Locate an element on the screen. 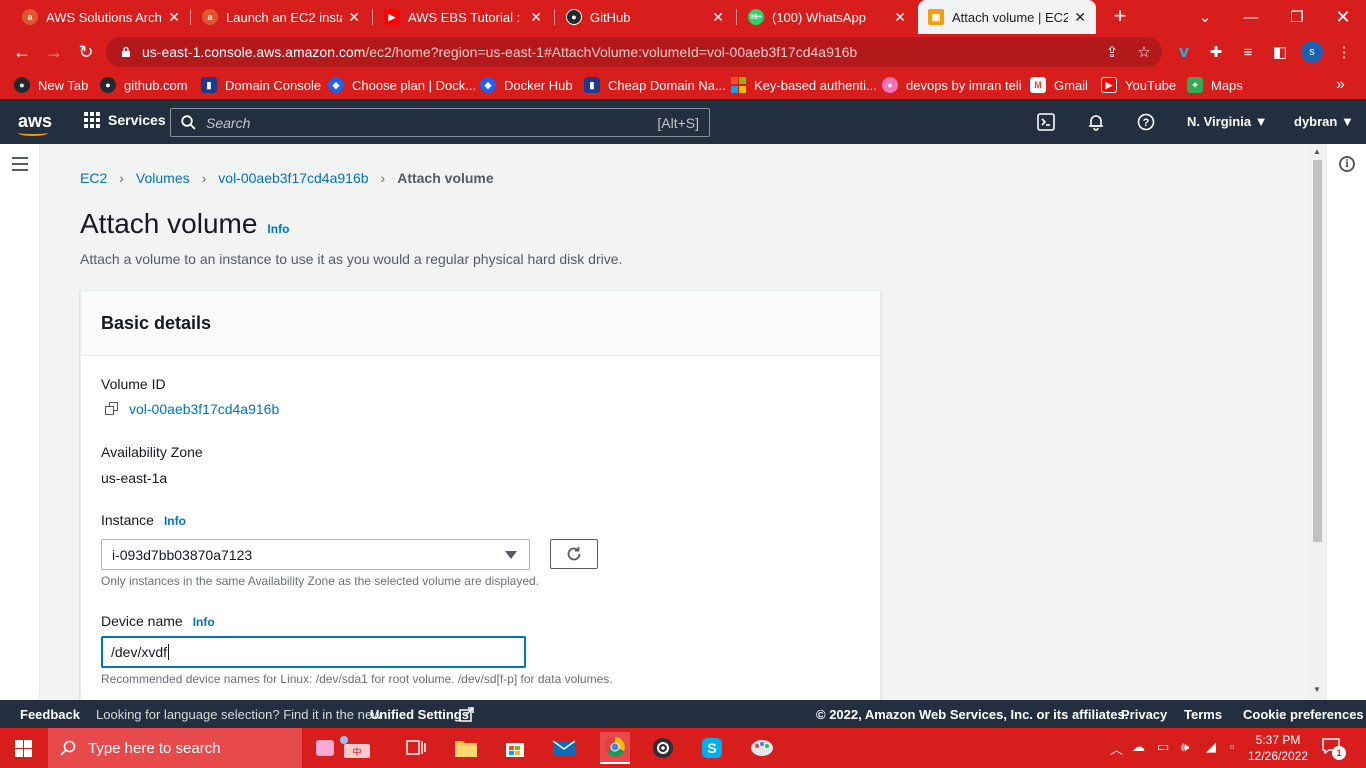  system-clock: 5:37 PM 12/26/2022 is located at coordinates (1278, 748).